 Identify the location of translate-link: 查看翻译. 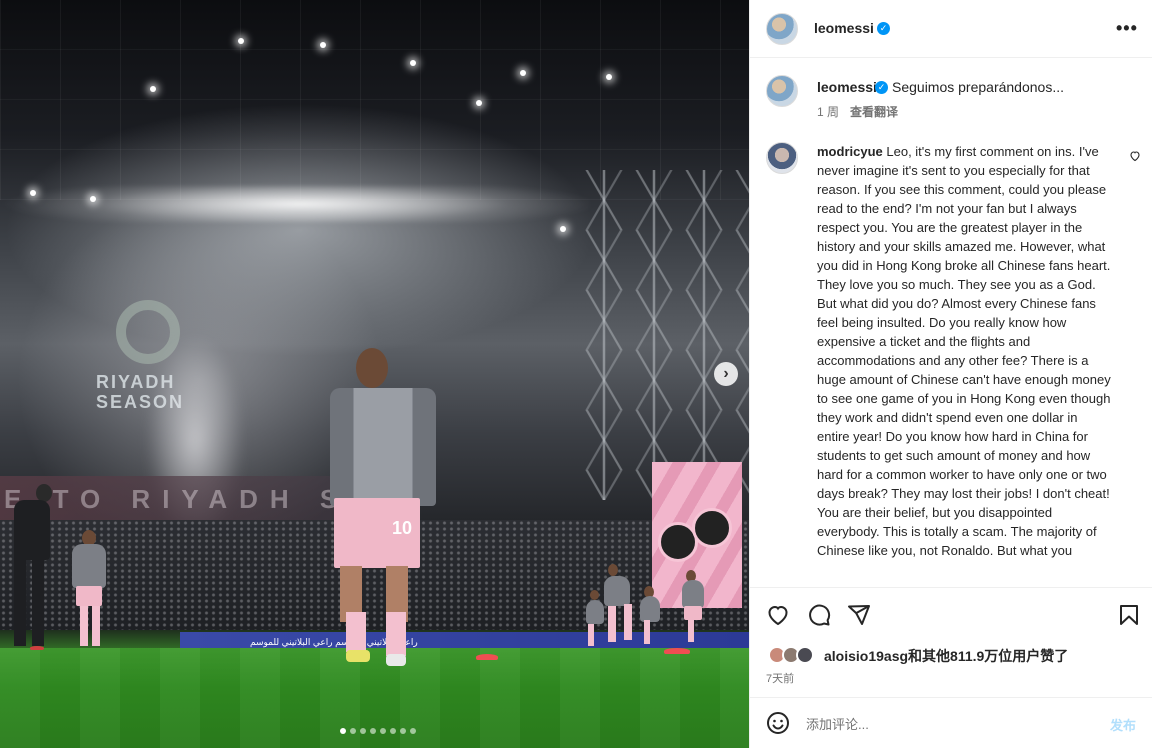
(874, 111).